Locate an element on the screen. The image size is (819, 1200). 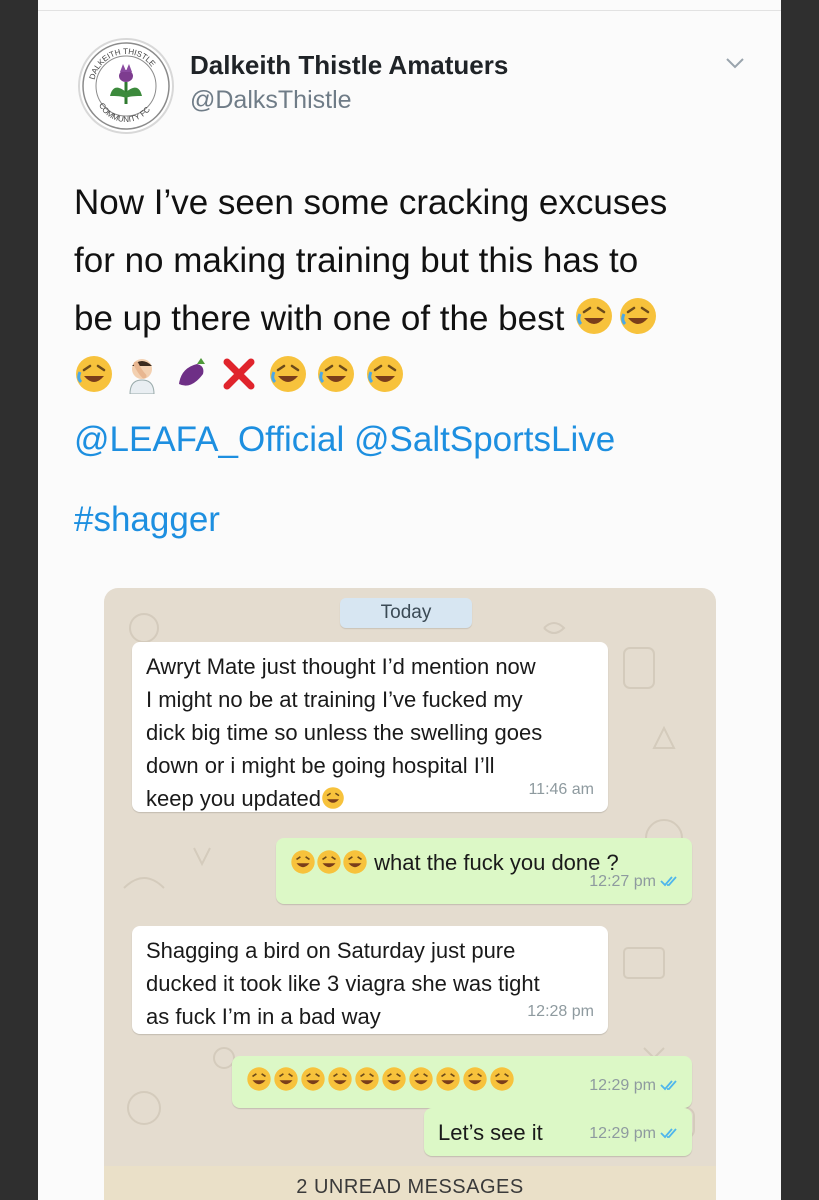
outgoing-message-bubble: 12:29 pm is located at coordinates (462, 1082).